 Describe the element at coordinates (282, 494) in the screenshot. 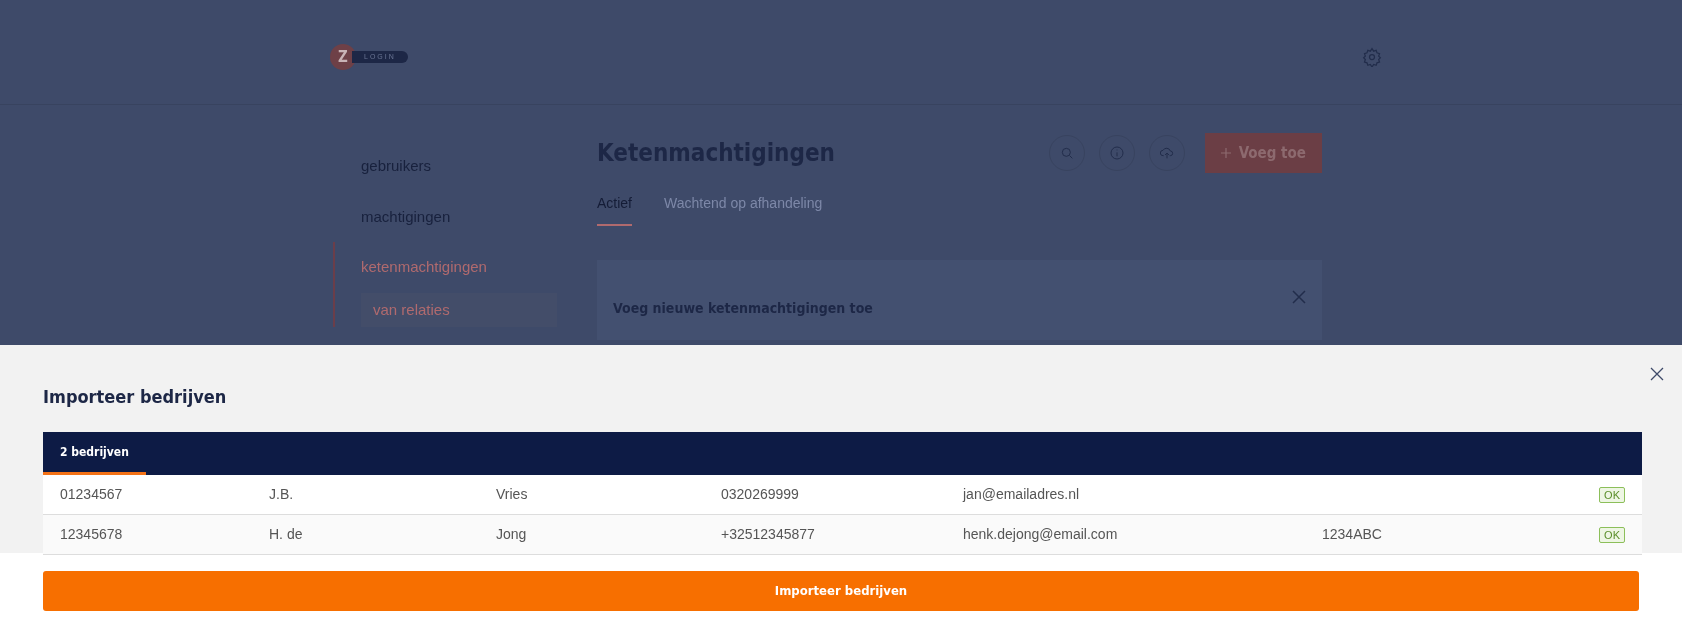

I see `table-cell-text: J.B.` at that location.